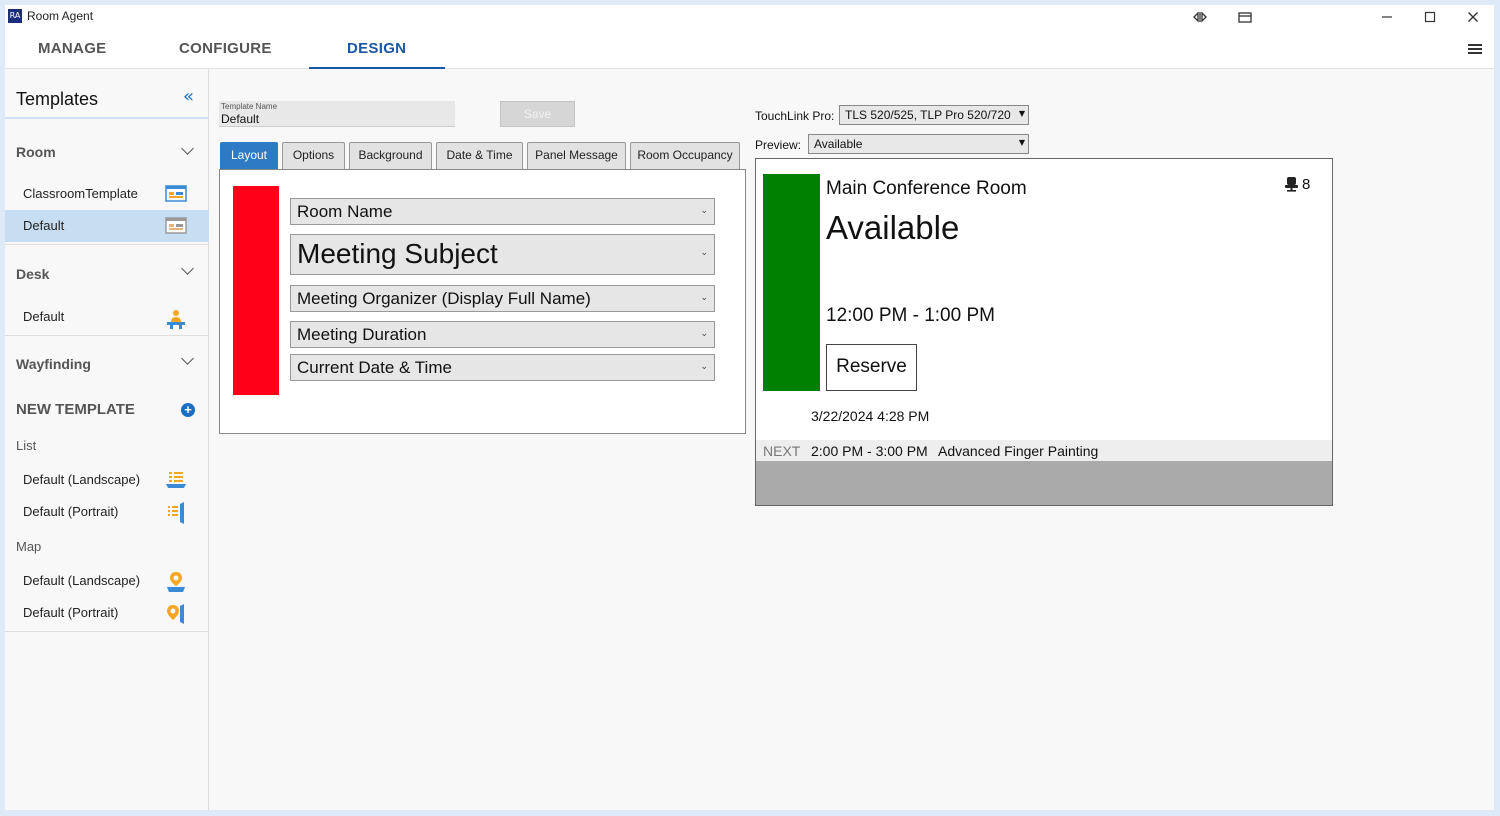 The width and height of the screenshot is (1500, 816). I want to click on tab-background: Background, so click(390, 155).